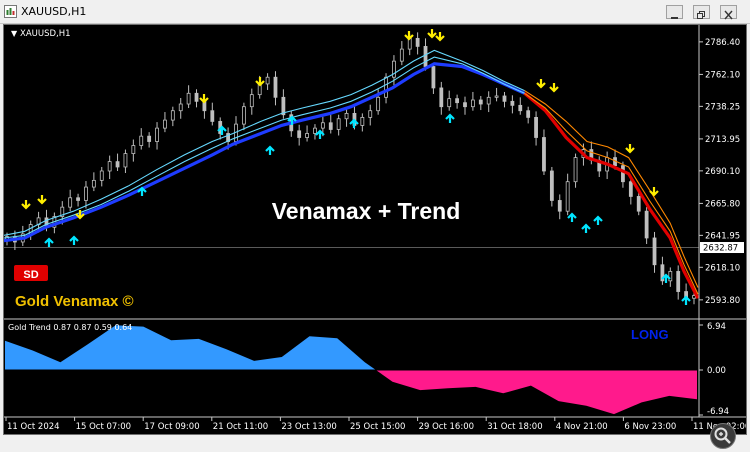 This screenshot has height=452, width=750. Describe the element at coordinates (582, 427) in the screenshot. I see `time-tick-label: 4 Nov 21:00` at that location.